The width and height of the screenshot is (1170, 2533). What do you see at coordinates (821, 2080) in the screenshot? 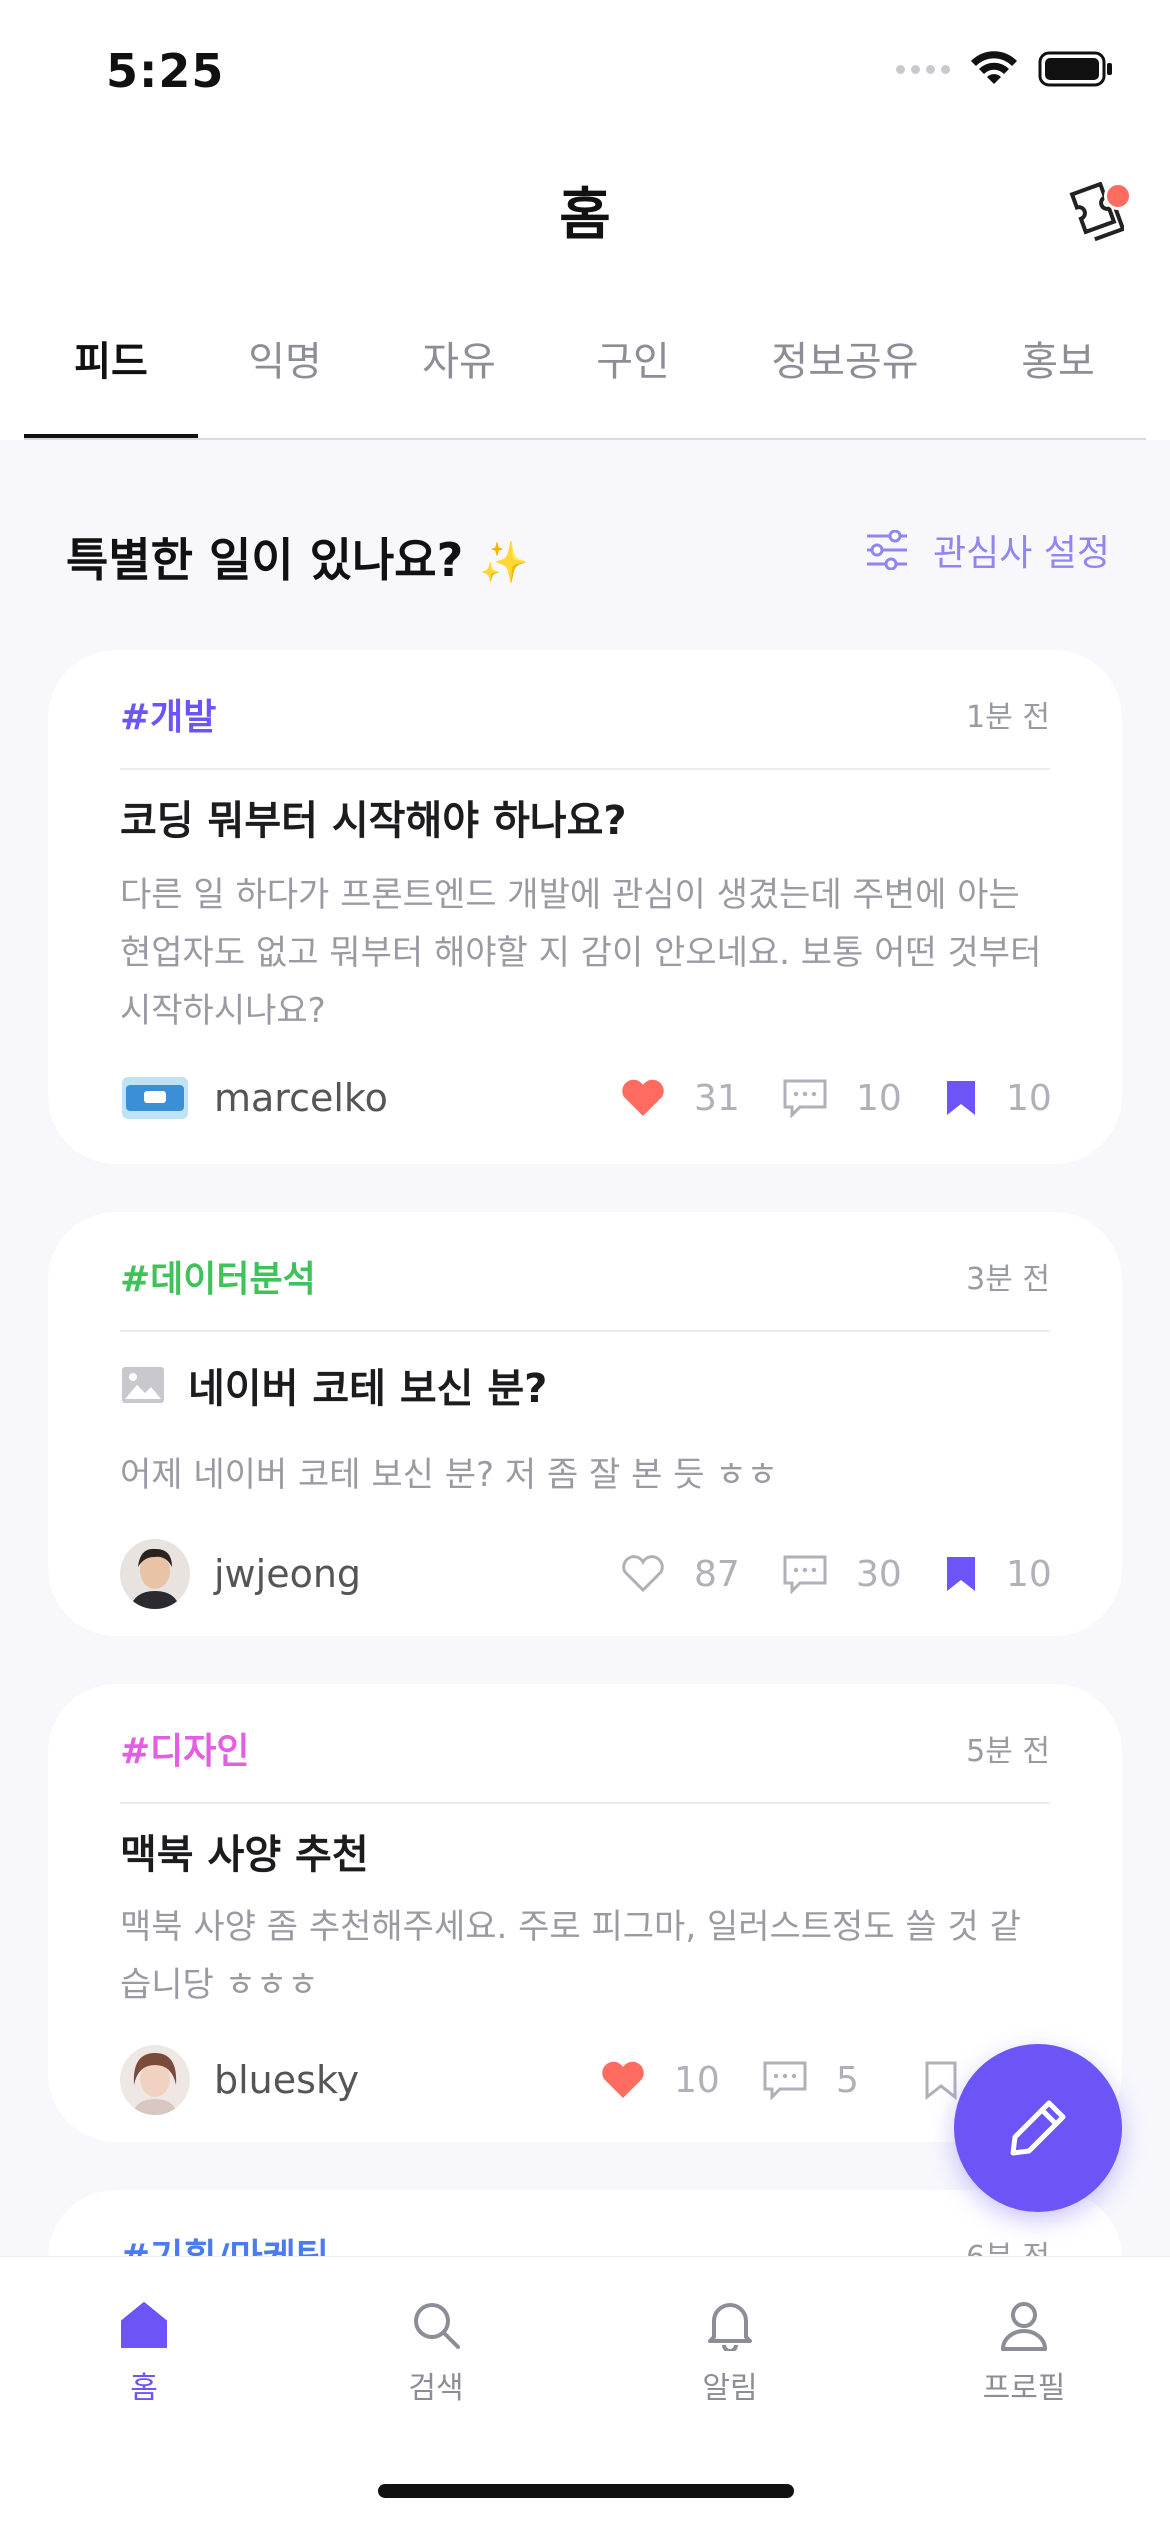
I see `comment-button: 5` at bounding box center [821, 2080].